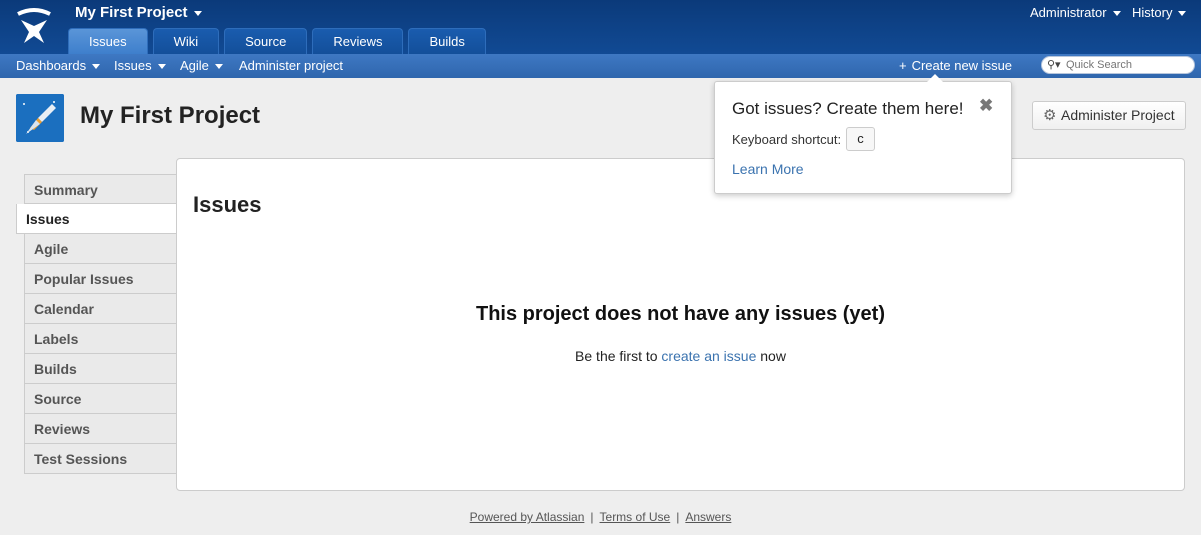 Image resolution: width=1201 pixels, height=535 pixels. What do you see at coordinates (708, 356) in the screenshot?
I see `create-issue-link: create an issue` at bounding box center [708, 356].